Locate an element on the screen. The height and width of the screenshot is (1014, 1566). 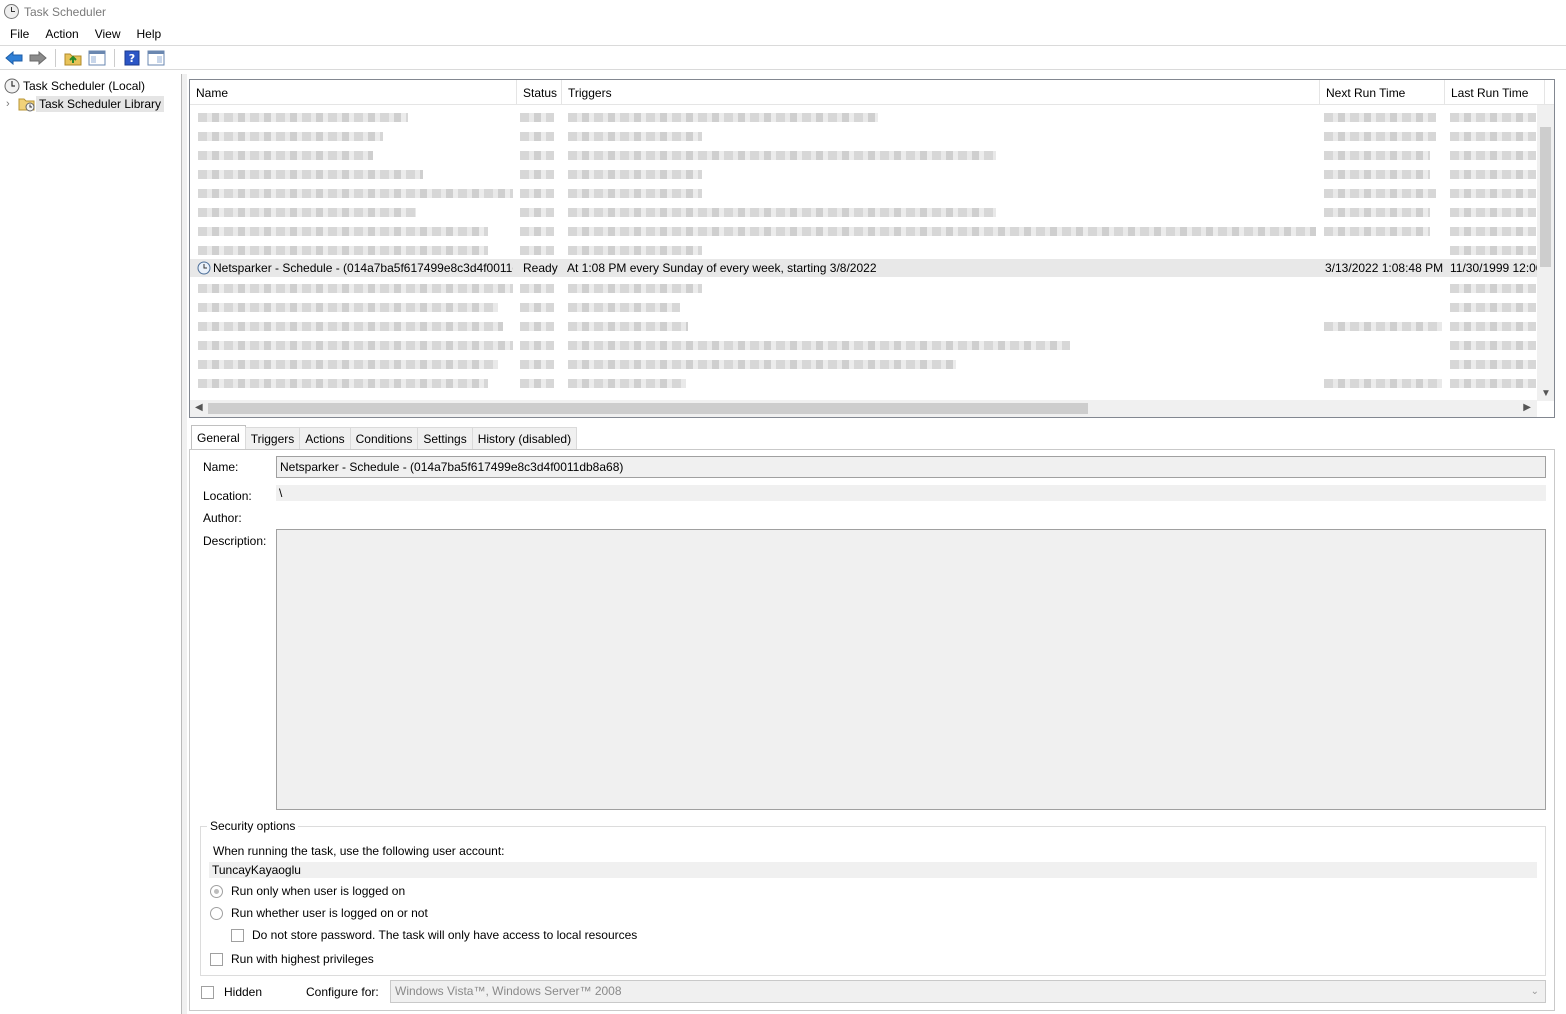
back-arrow-icon is located at coordinates (14, 58).